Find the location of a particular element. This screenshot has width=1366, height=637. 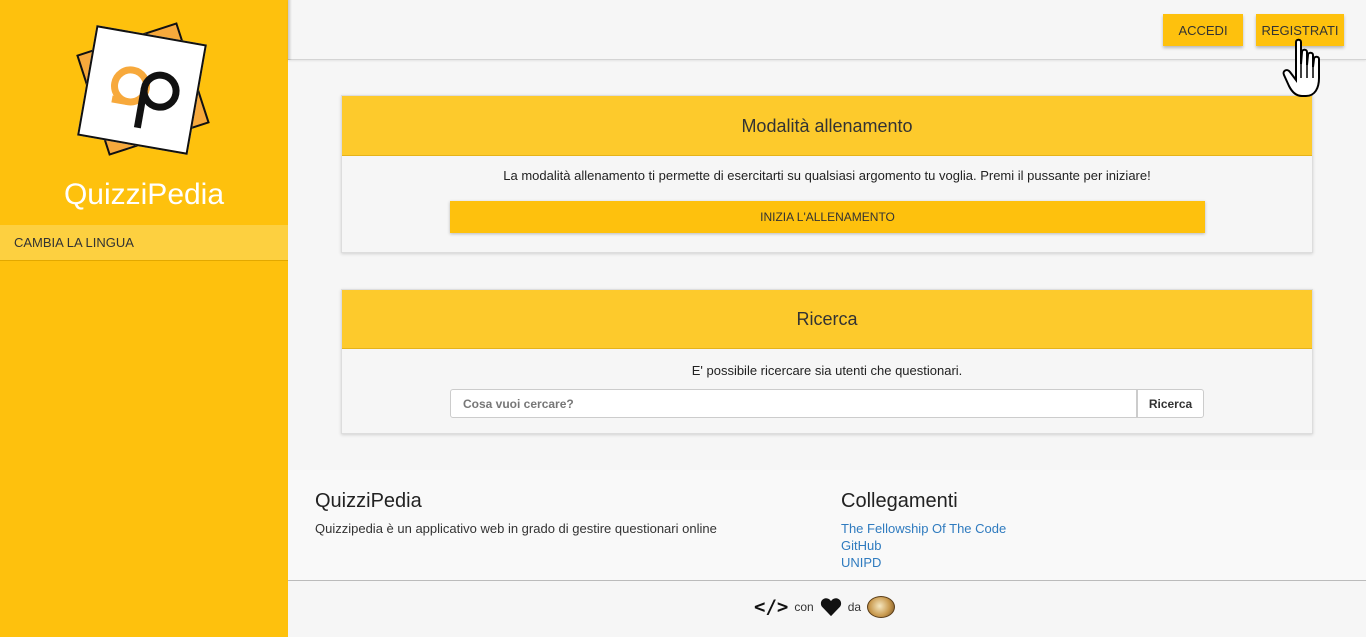

hand-cursor-icon is located at coordinates (1301, 67).